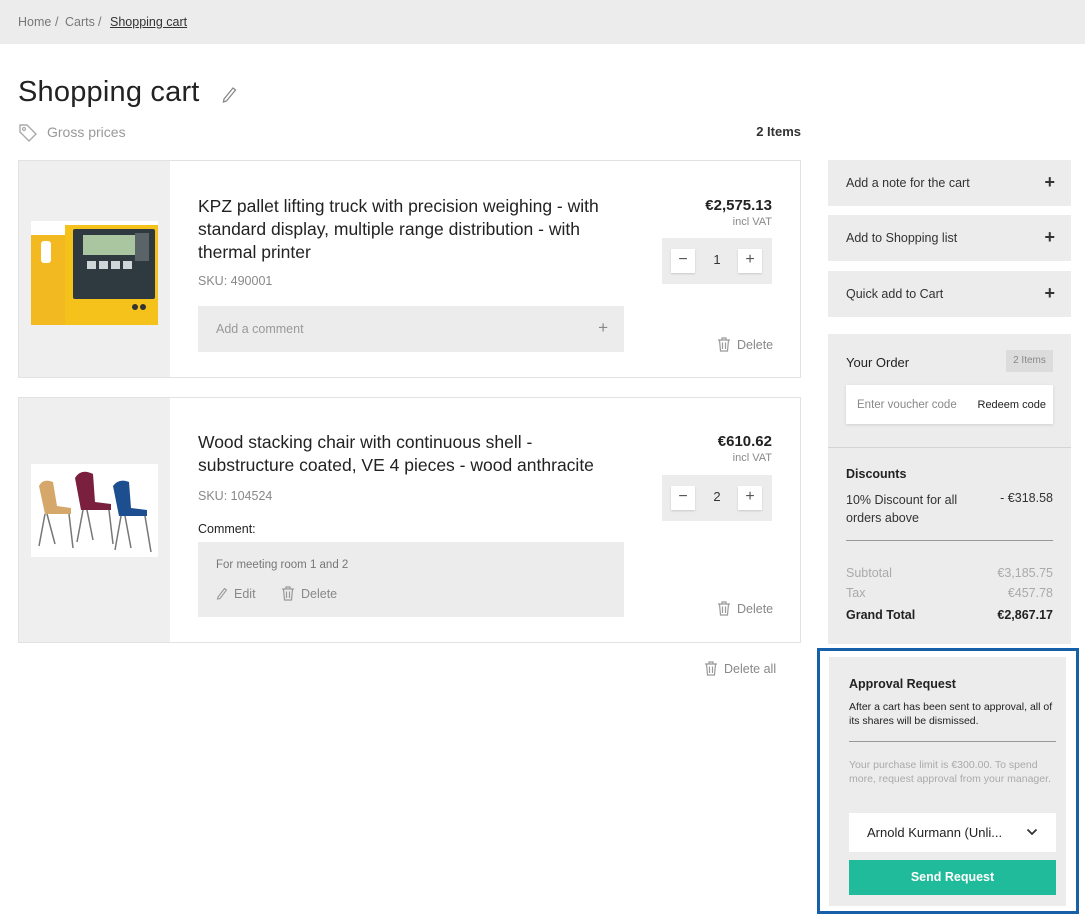 The image size is (1085, 920). What do you see at coordinates (235, 496) in the screenshot?
I see `product-sku: SKU: 104524` at bounding box center [235, 496].